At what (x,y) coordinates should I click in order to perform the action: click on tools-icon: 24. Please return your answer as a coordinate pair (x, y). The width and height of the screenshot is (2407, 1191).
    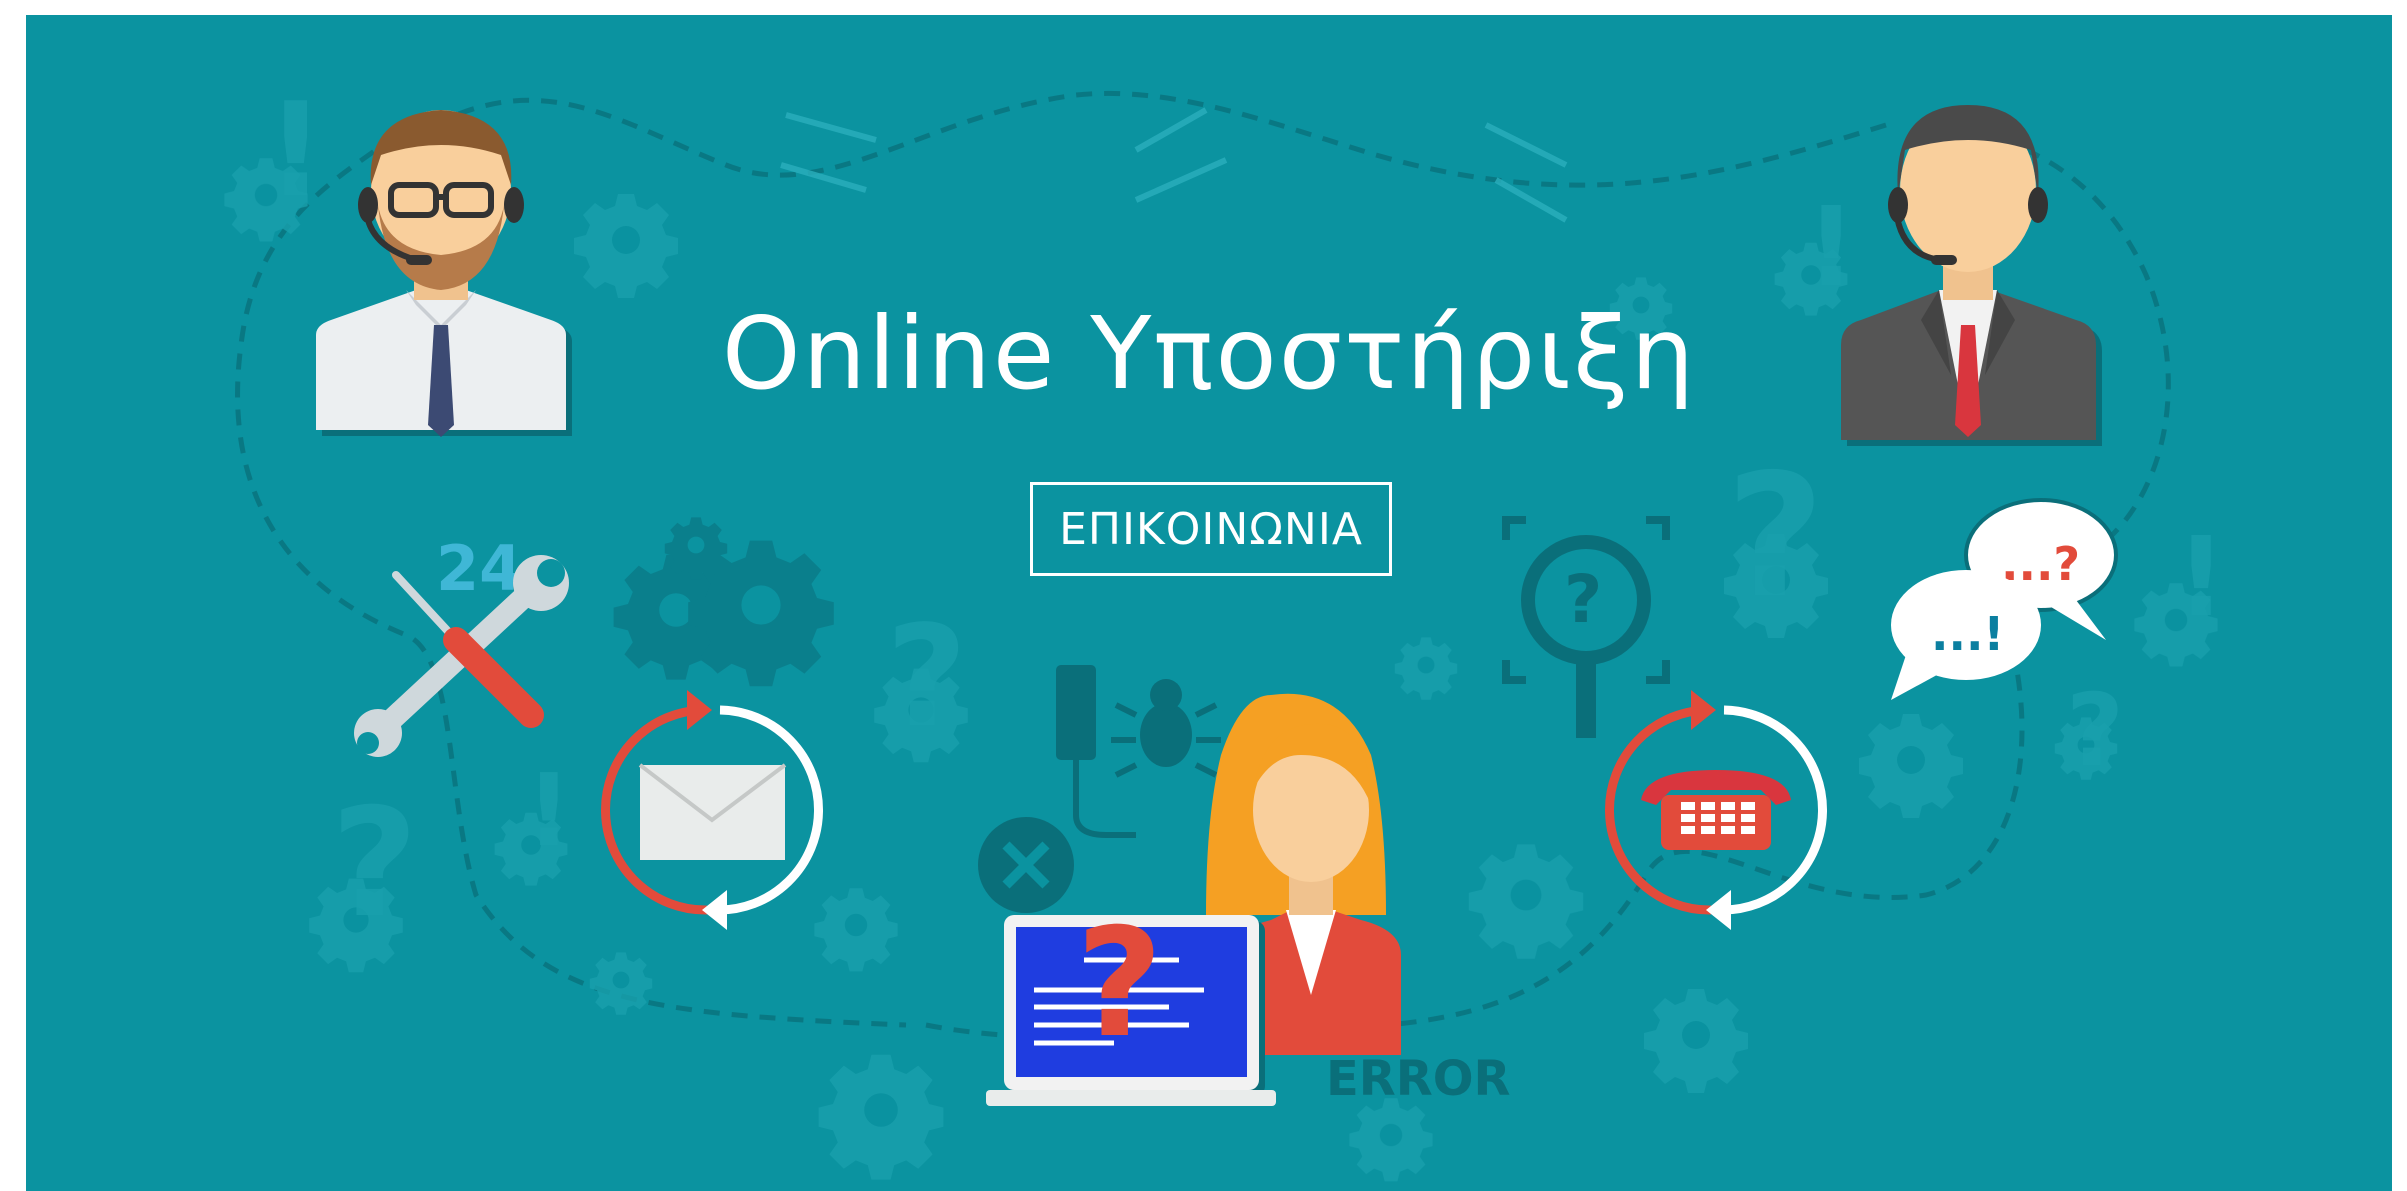
    Looking at the image, I should click on (461, 644).